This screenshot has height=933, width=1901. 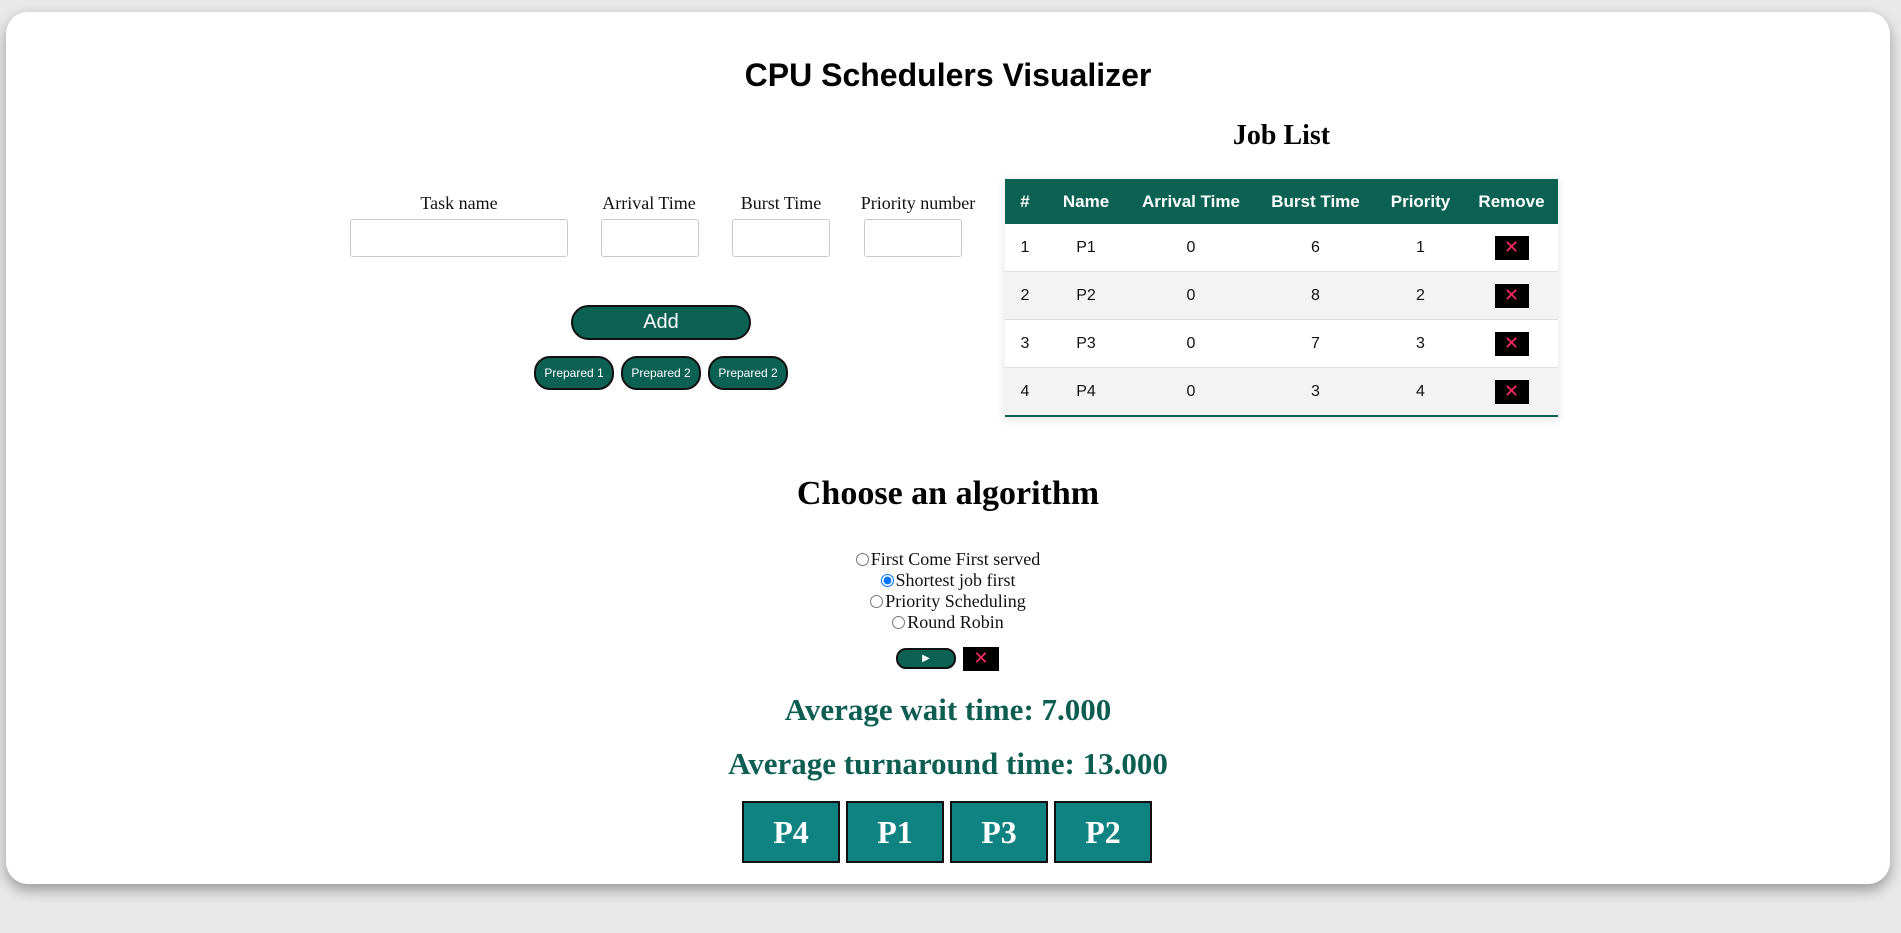 I want to click on prepared-1-button: Prepared 1, so click(x=574, y=373).